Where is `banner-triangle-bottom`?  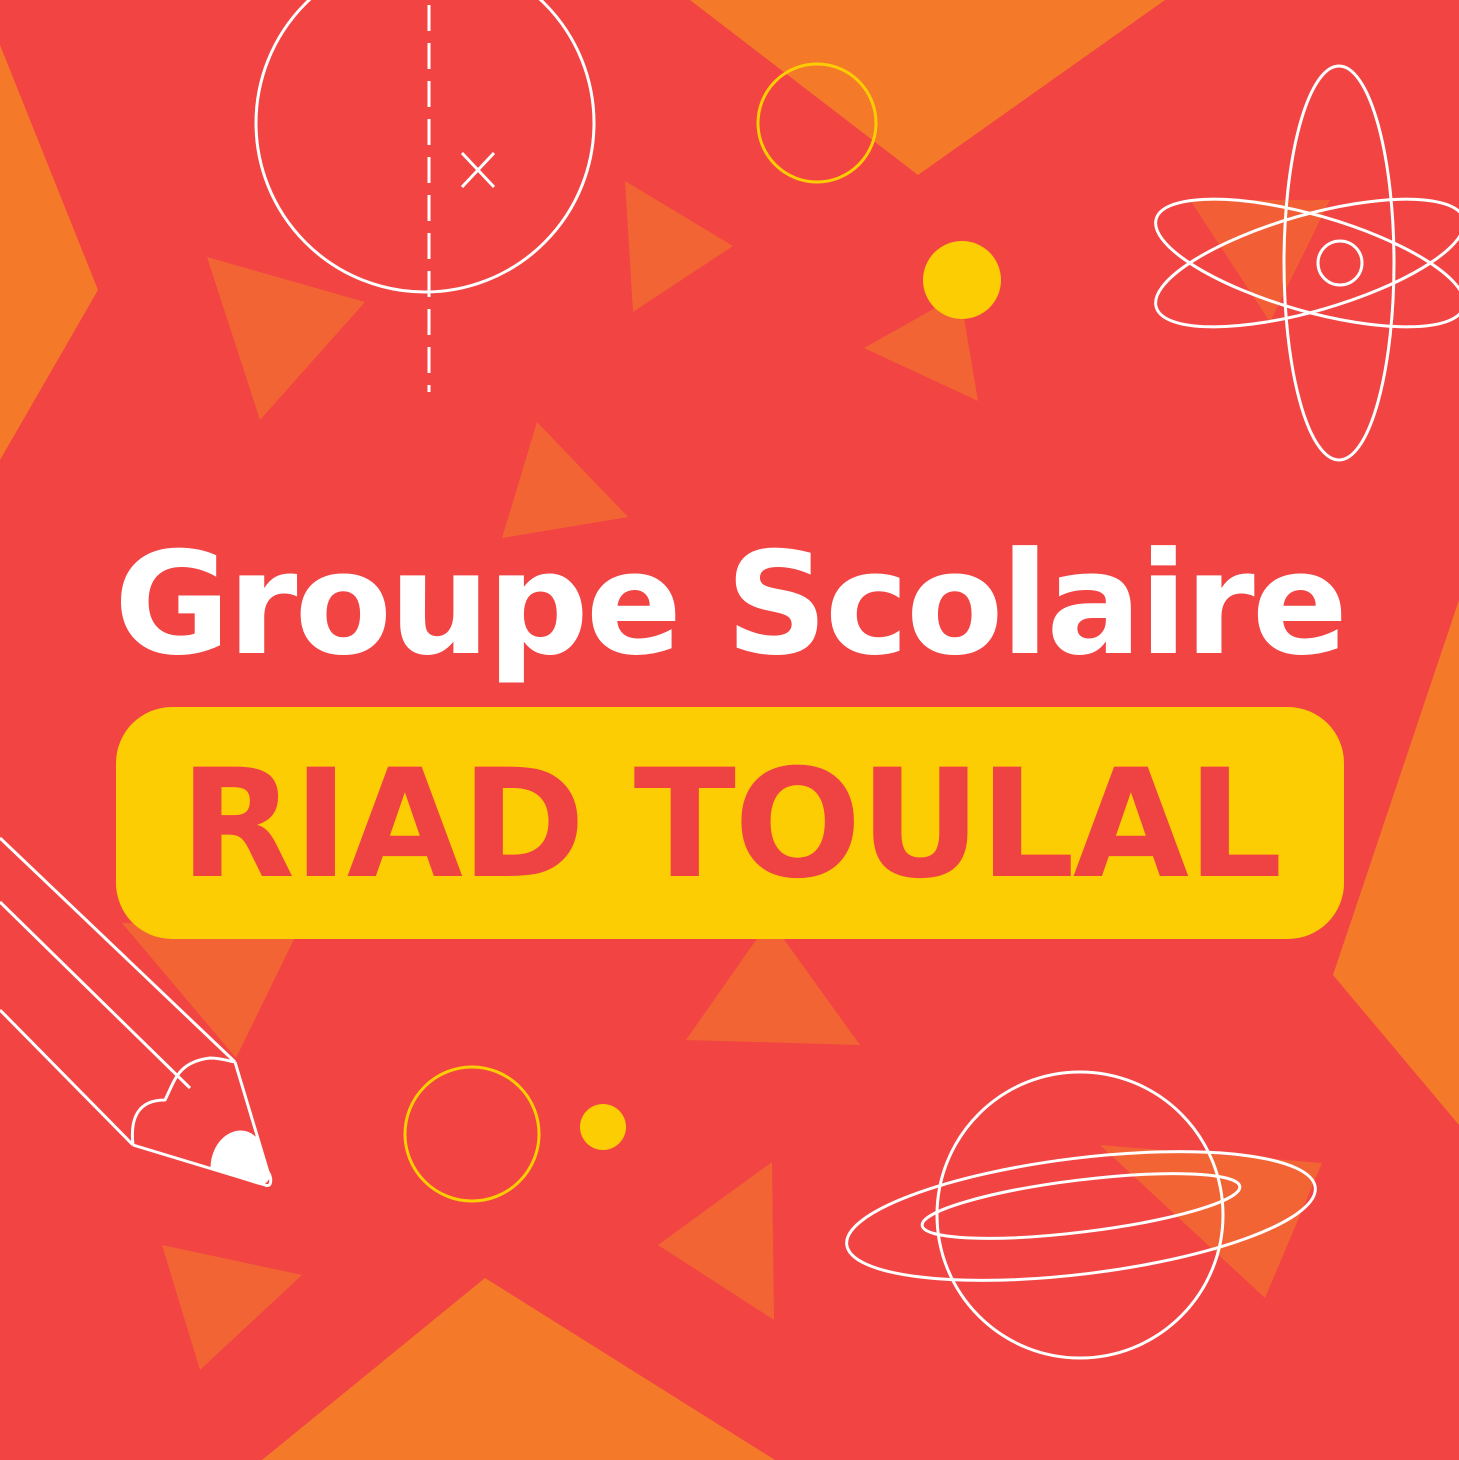
banner-triangle-bottom is located at coordinates (518, 1369).